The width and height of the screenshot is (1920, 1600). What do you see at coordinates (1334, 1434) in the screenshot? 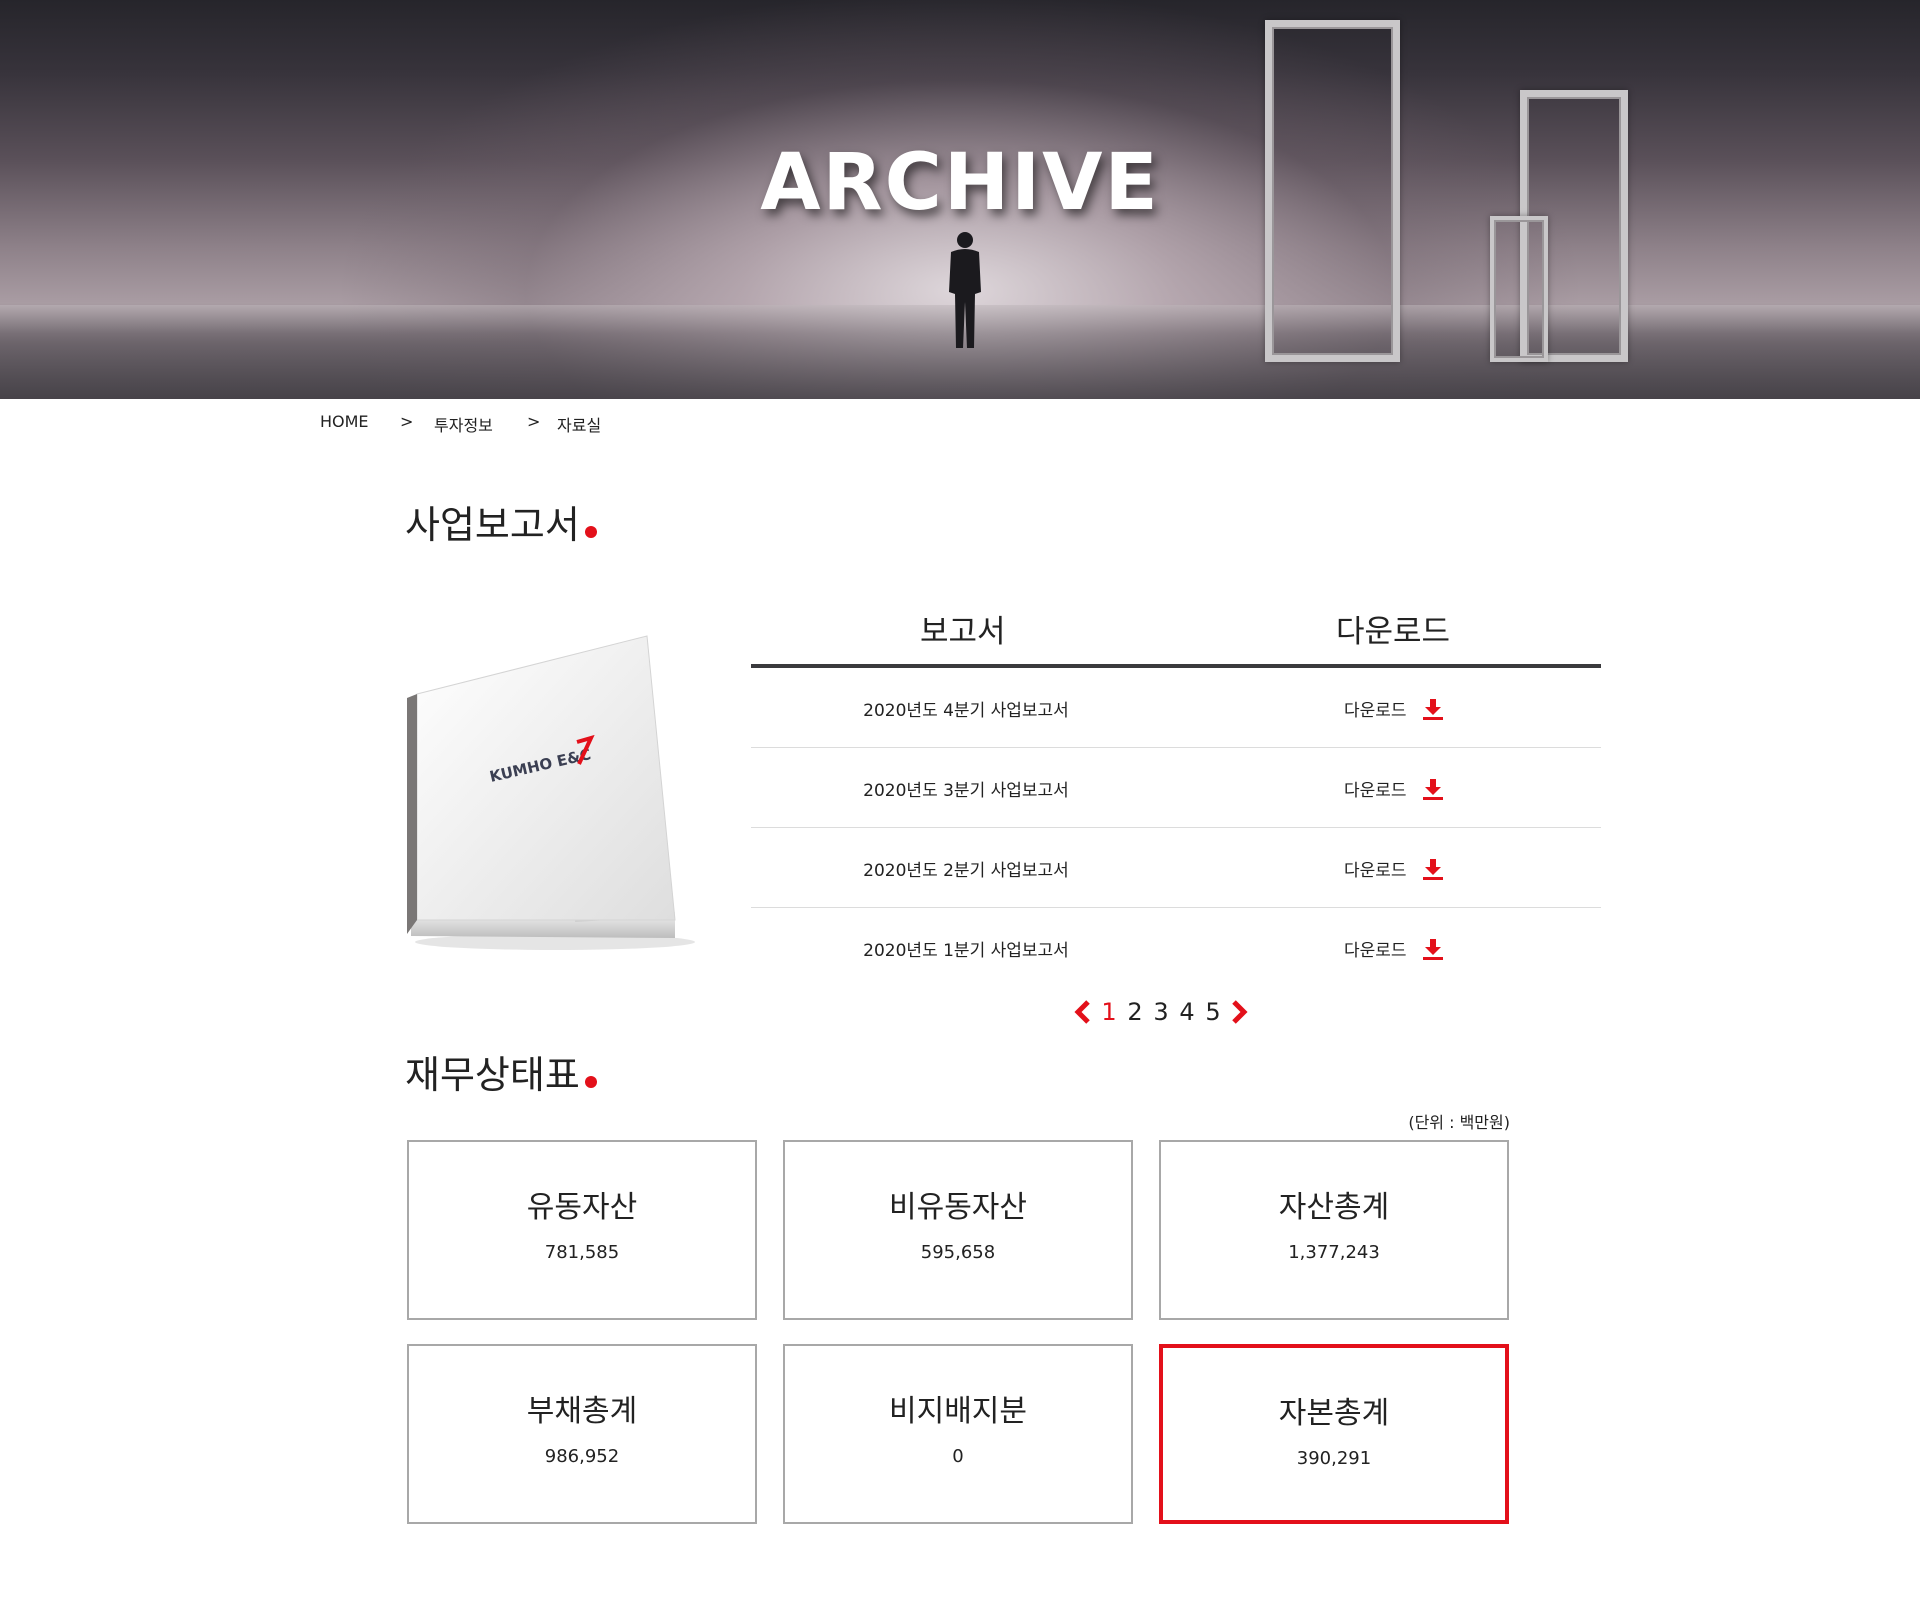
I see `fin-card-total-equity: 자본총계 390,291` at bounding box center [1334, 1434].